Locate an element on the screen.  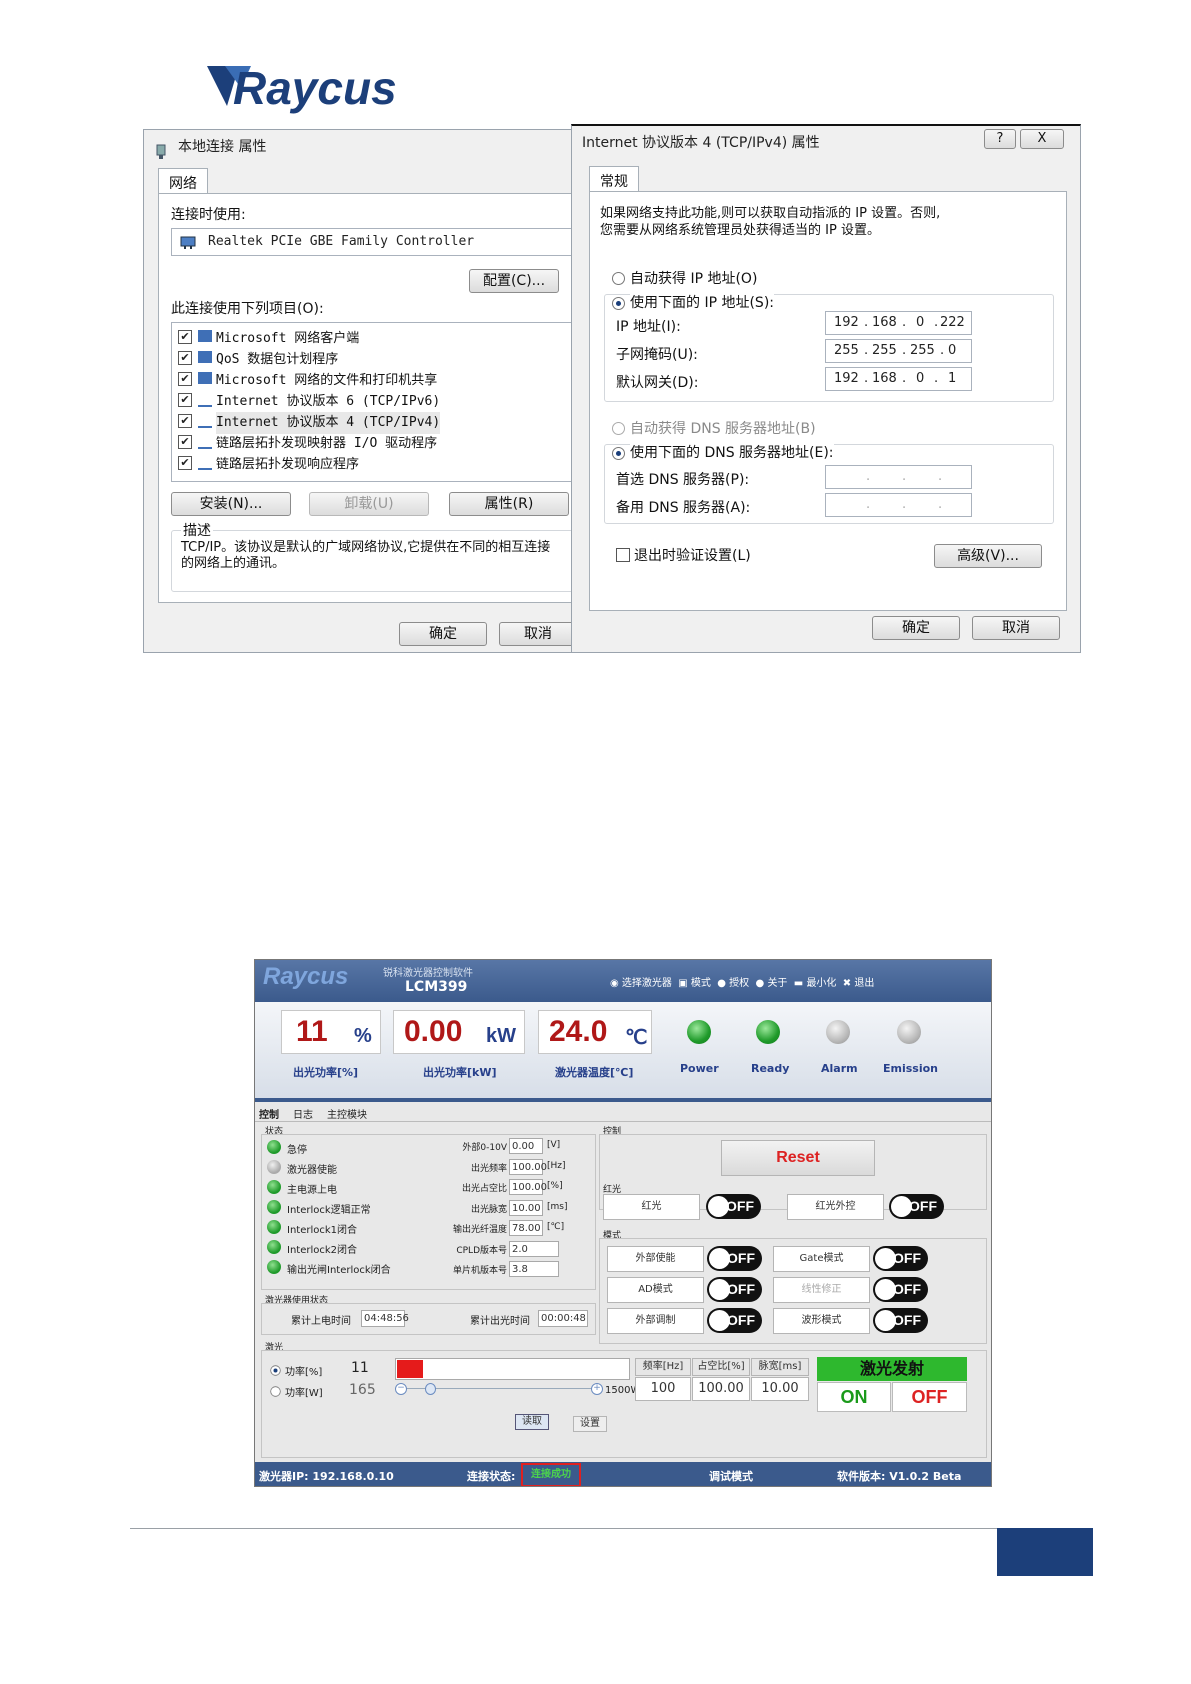
duty-value: 100.00 is located at coordinates (721, 1389).